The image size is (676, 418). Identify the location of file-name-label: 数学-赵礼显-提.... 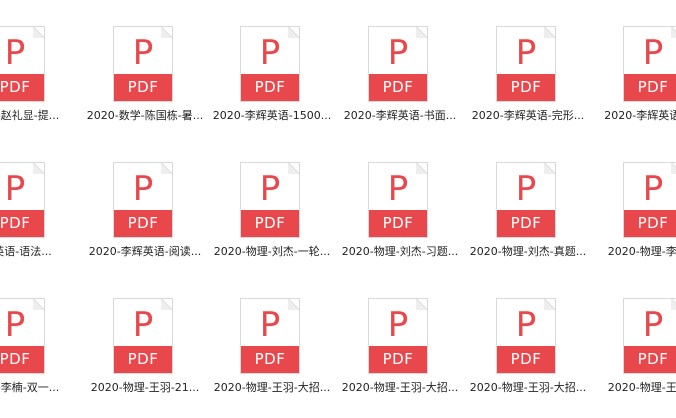
(30, 115).